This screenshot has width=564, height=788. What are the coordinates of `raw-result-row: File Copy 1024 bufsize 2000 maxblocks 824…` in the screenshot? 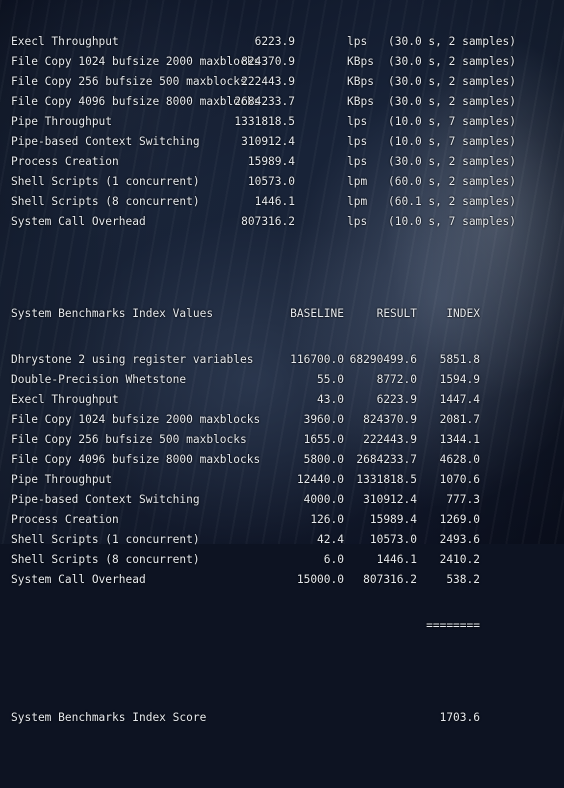 It's located at (287, 62).